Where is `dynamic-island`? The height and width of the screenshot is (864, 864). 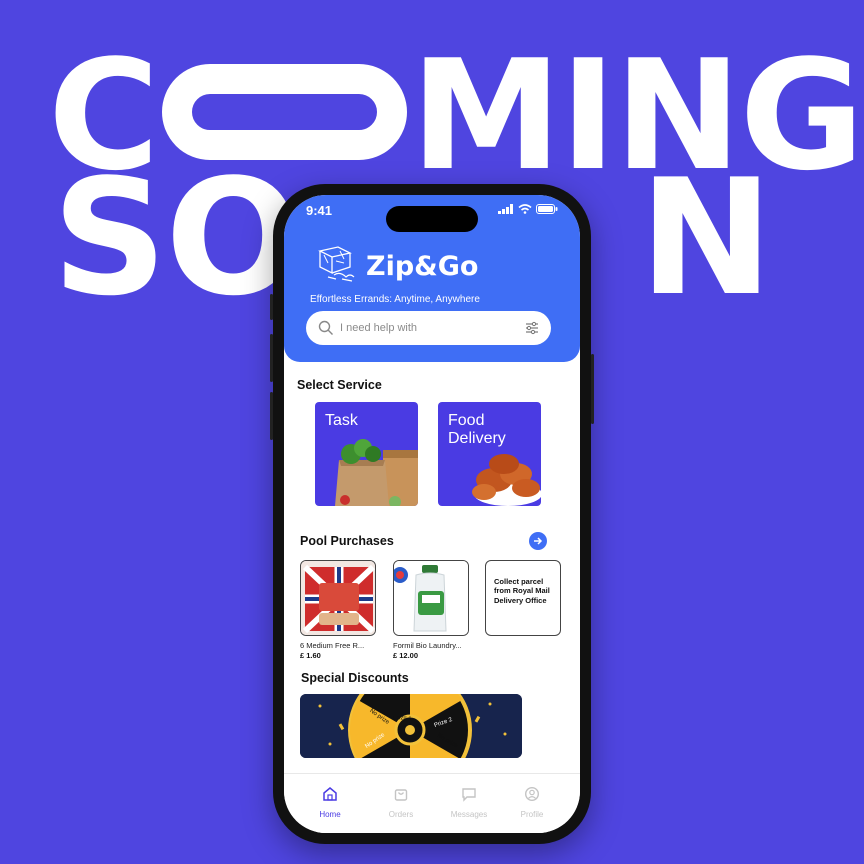
dynamic-island is located at coordinates (432, 219).